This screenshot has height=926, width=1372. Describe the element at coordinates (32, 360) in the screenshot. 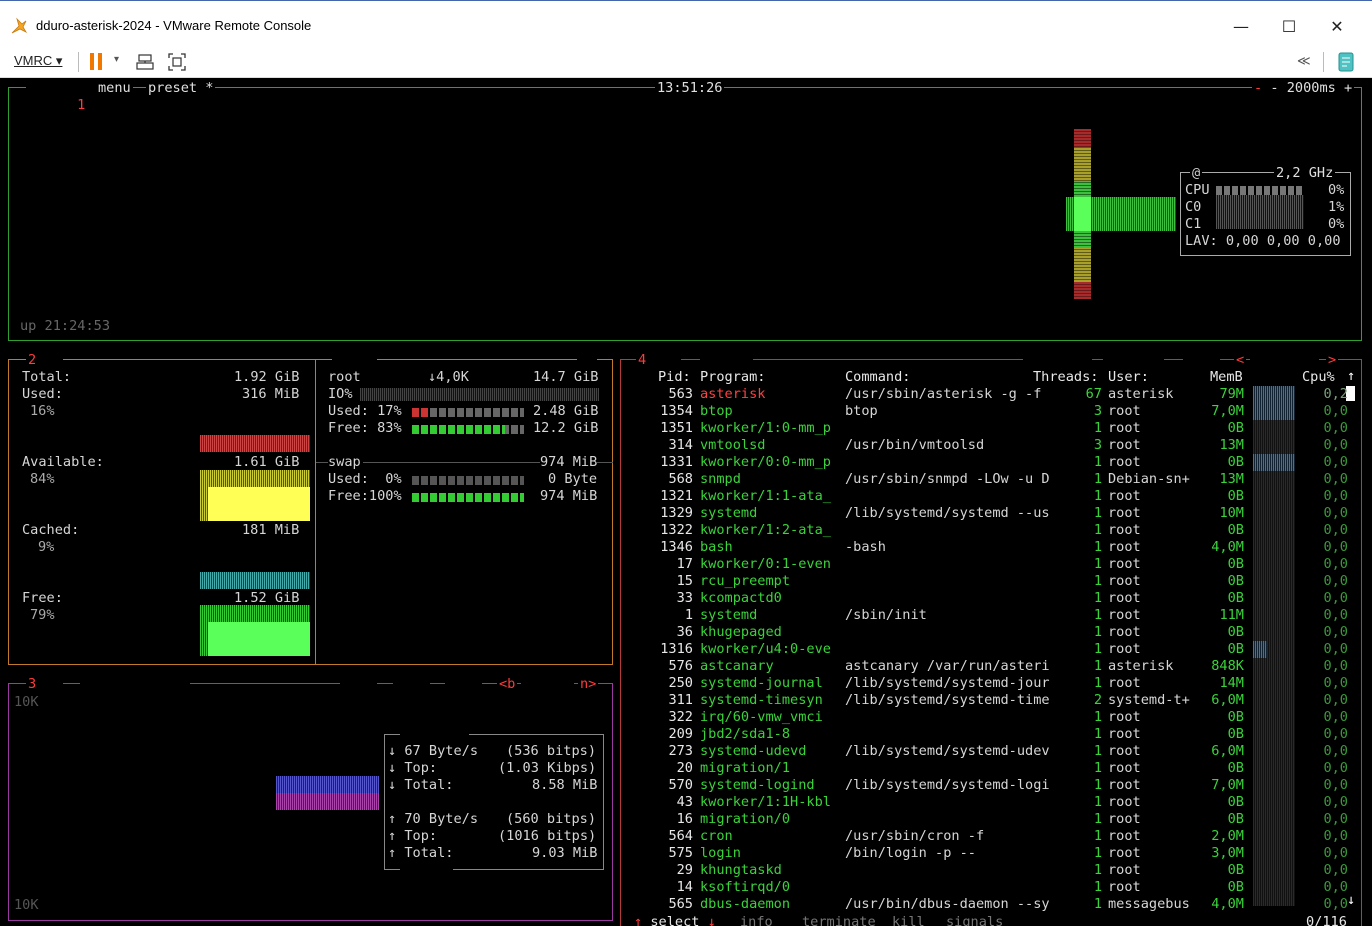

I see `mem-title-number: 2` at that location.